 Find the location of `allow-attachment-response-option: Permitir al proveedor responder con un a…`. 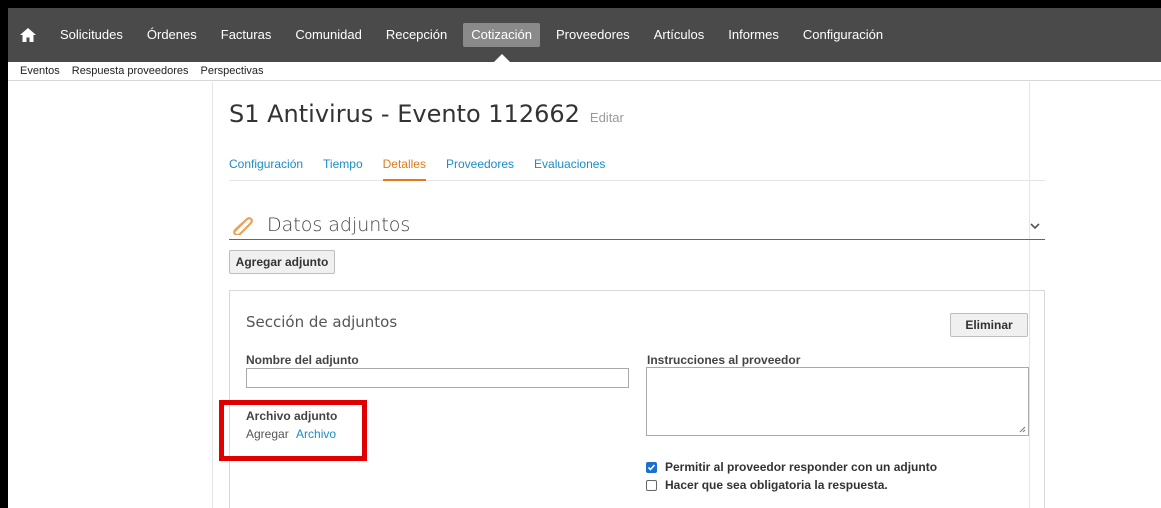

allow-attachment-response-option: Permitir al proveedor responder con un a… is located at coordinates (791, 467).